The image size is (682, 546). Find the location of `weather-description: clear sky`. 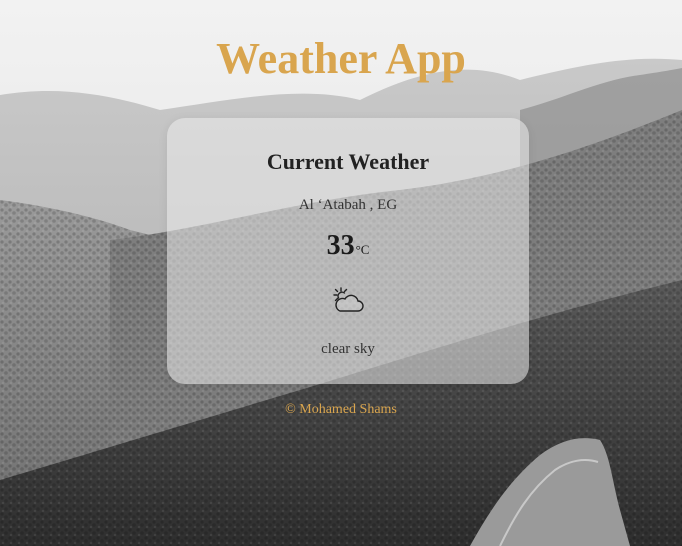

weather-description: clear sky is located at coordinates (348, 349).